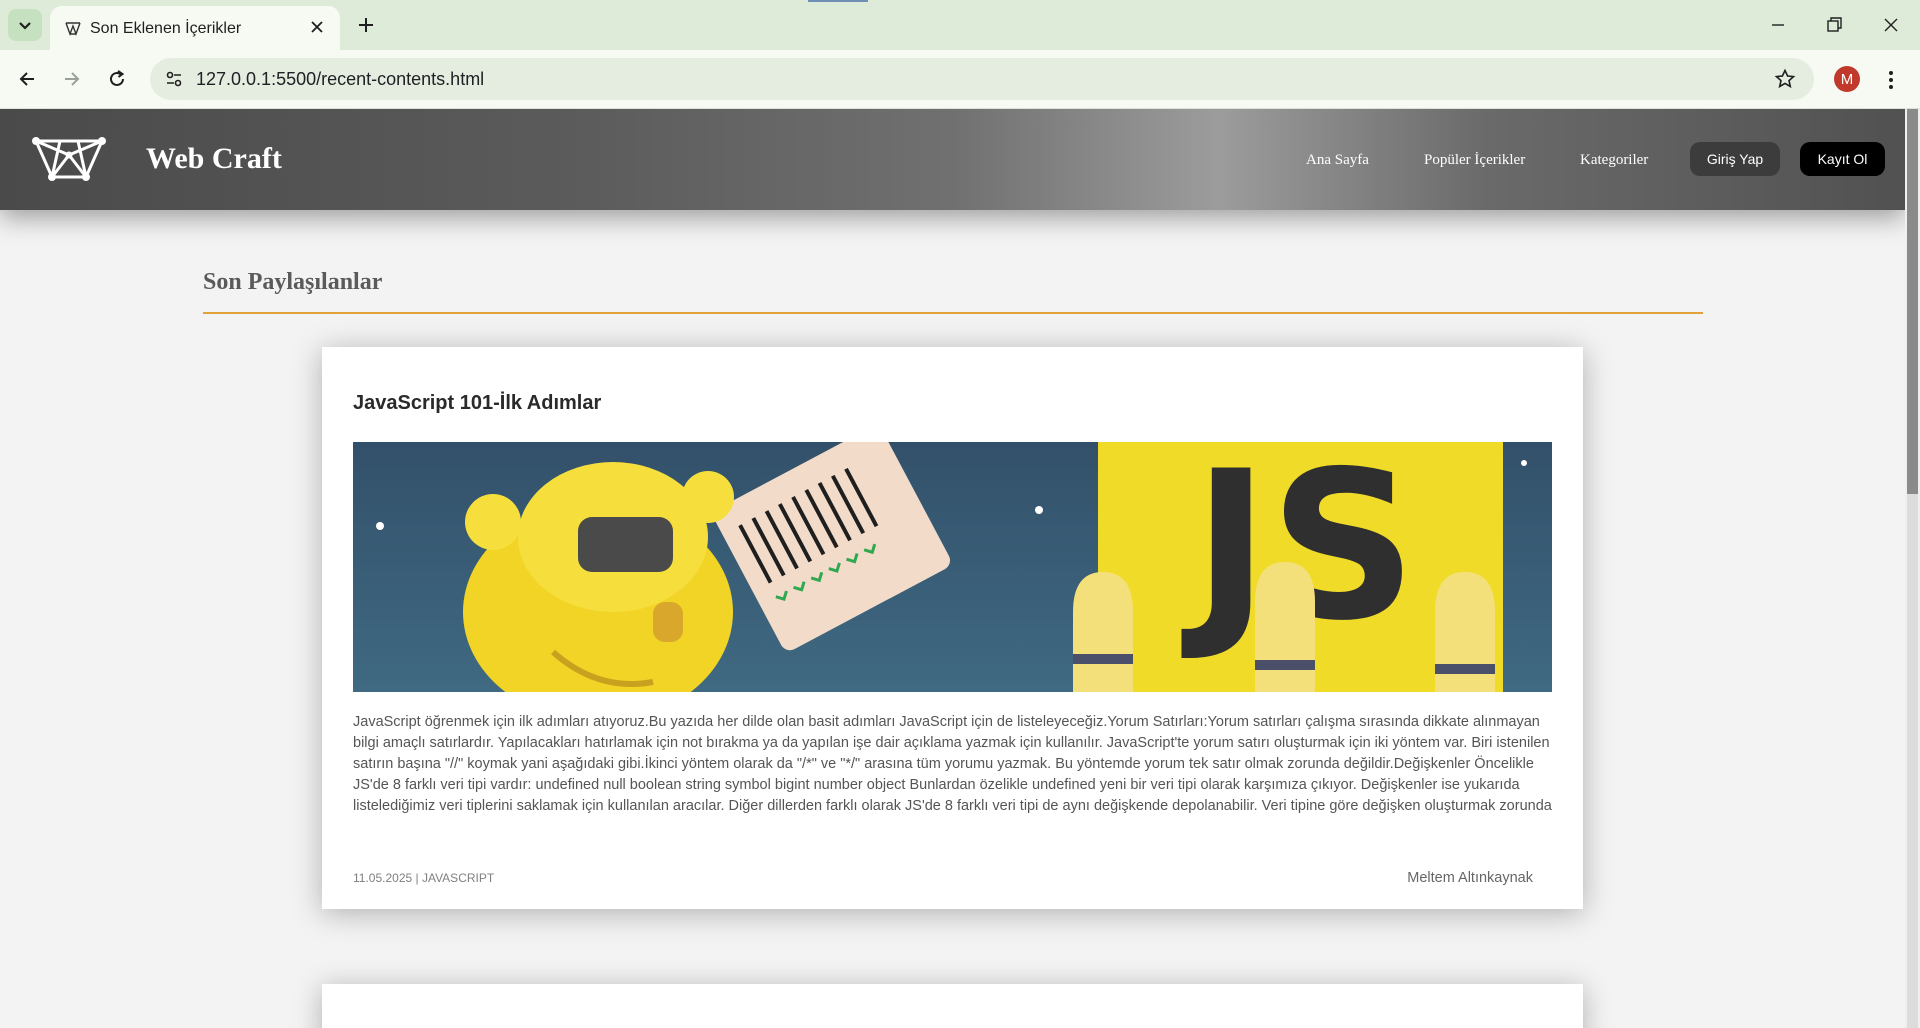  What do you see at coordinates (953, 313) in the screenshot?
I see `section-divider` at bounding box center [953, 313].